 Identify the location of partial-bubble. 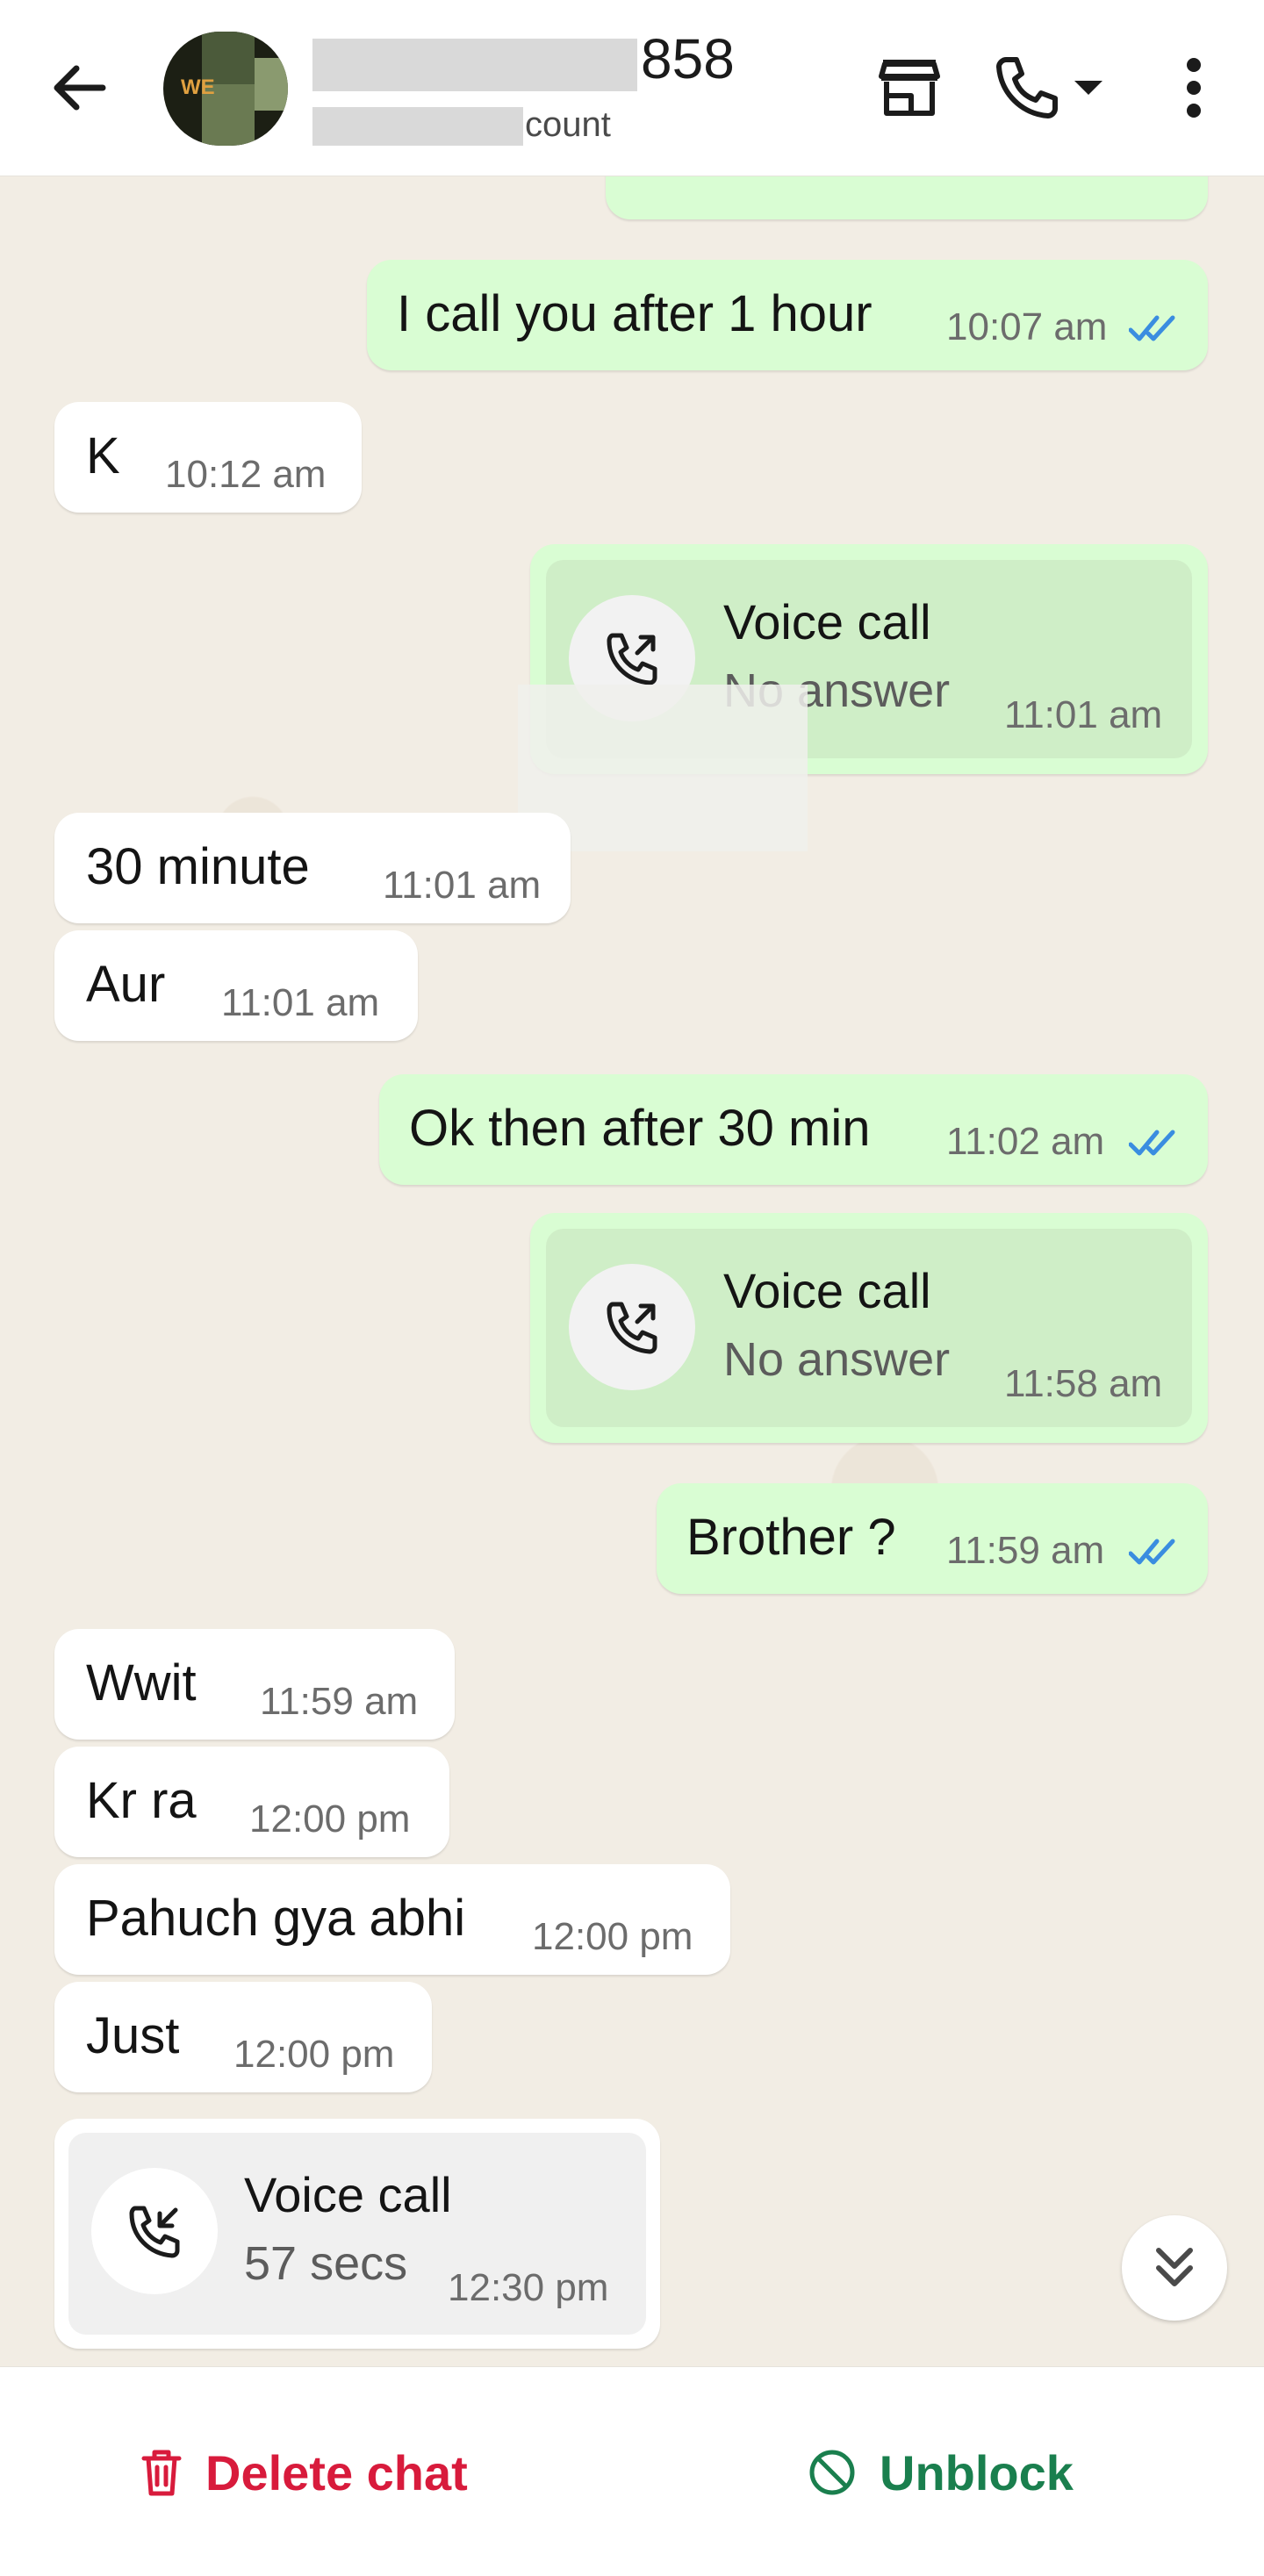
(907, 197).